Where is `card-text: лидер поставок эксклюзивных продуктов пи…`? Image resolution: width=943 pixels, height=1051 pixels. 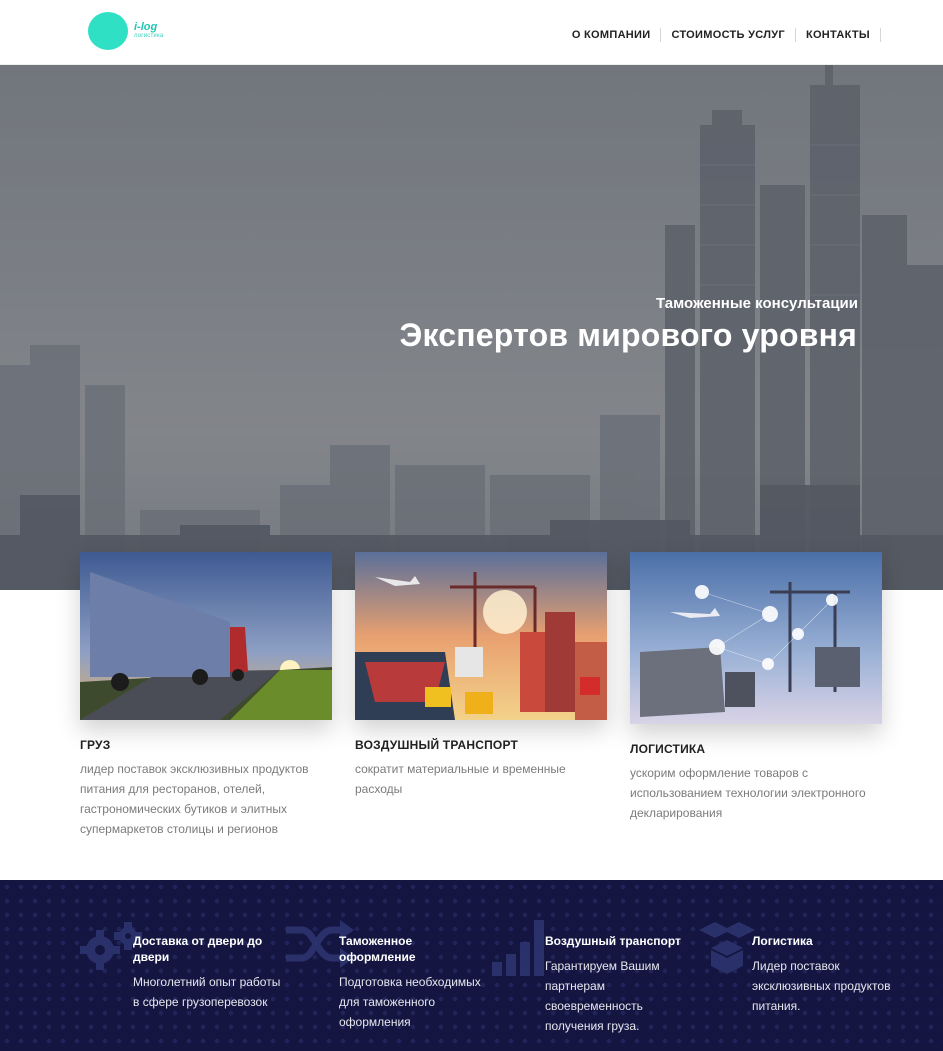
card-text: лидер поставок эксклюзивных продуктов пи… is located at coordinates (194, 799).